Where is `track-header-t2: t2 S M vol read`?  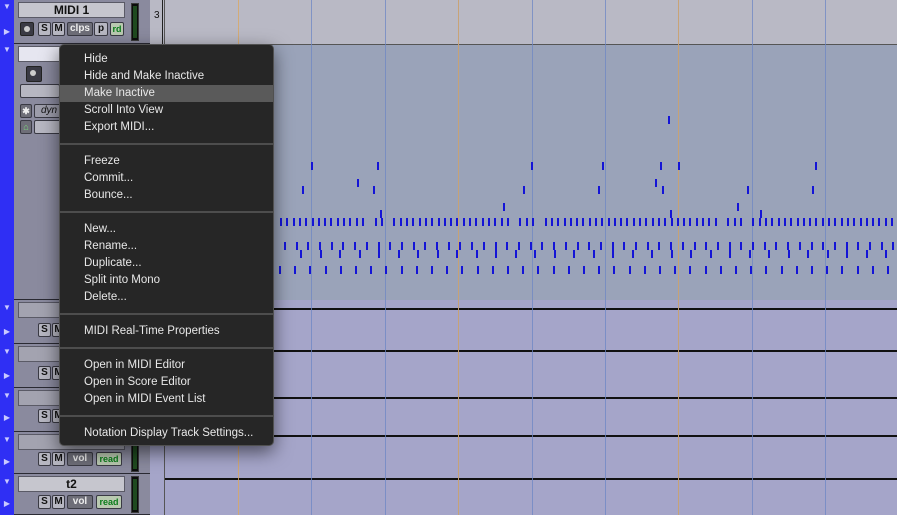
track-header-t2: t2 S M vol read is located at coordinates (82, 494).